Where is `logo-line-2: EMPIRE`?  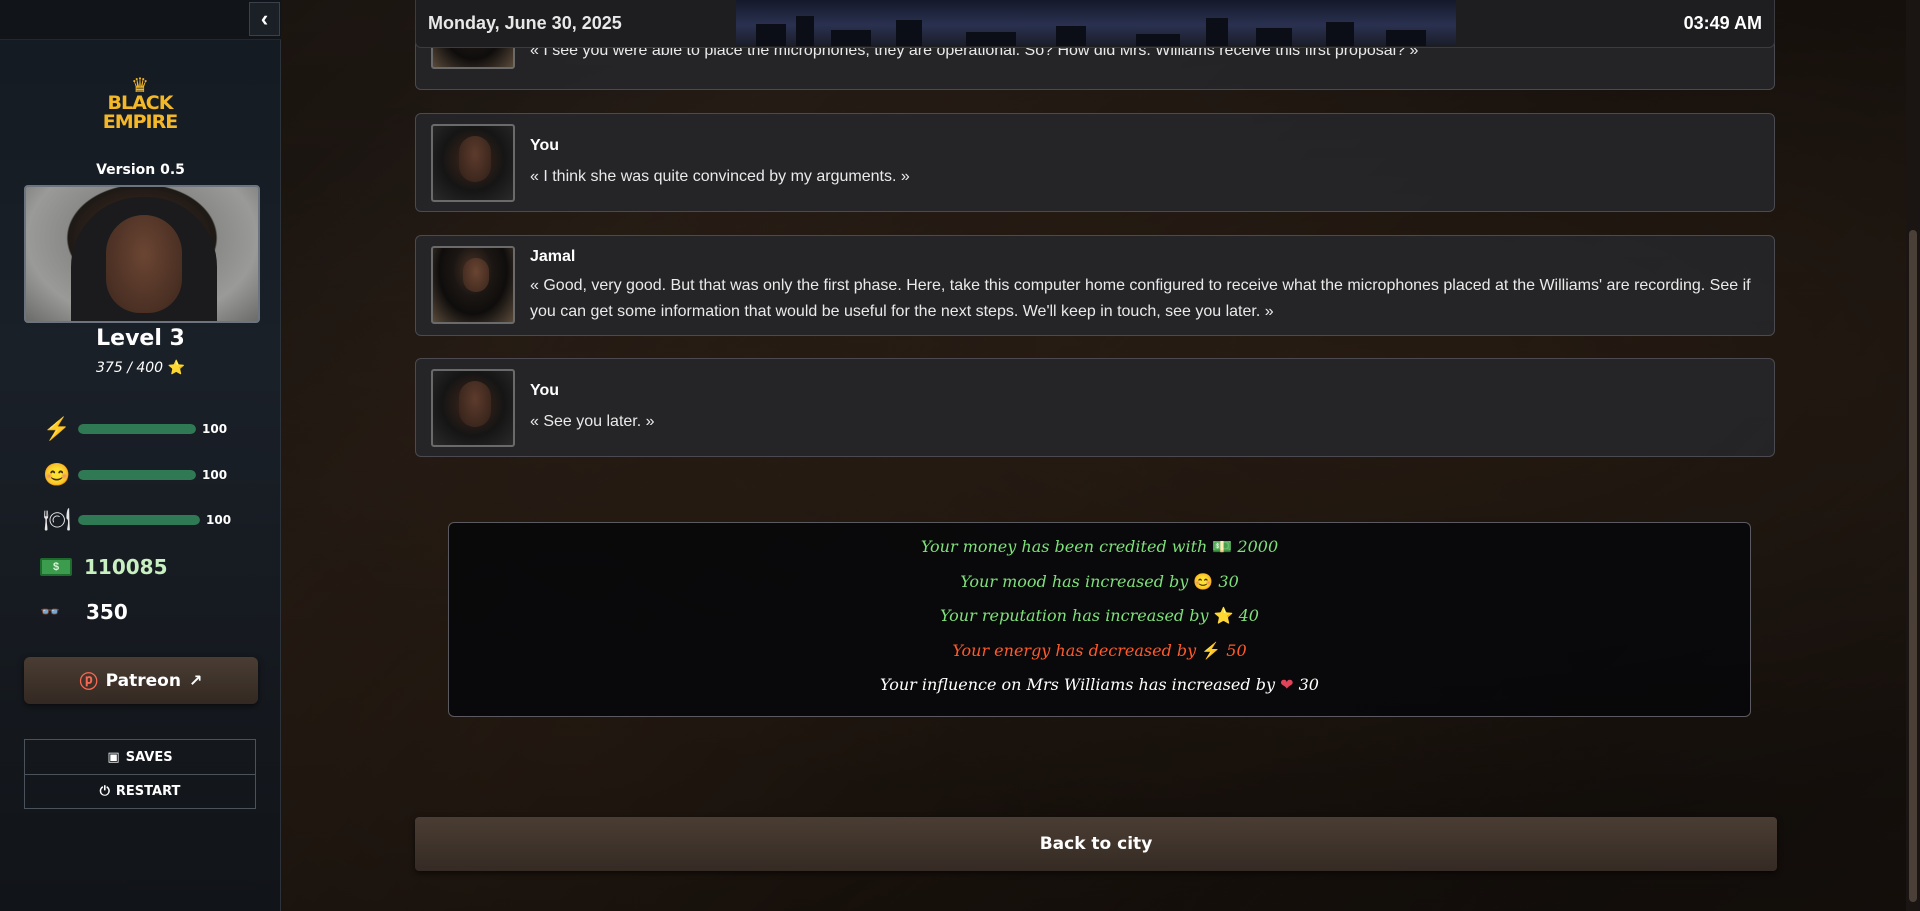 logo-line-2: EMPIRE is located at coordinates (140, 122).